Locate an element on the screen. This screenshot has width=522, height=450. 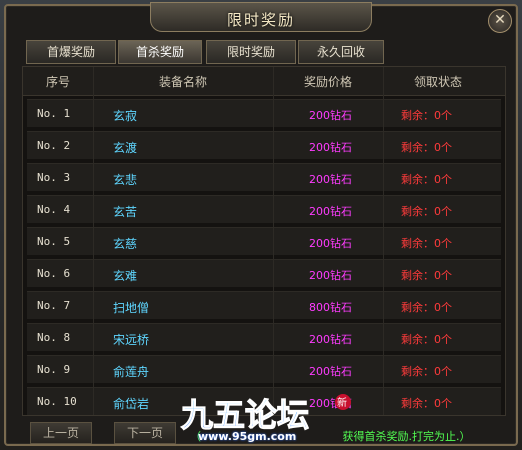
watermark-logo: 九五论坛 新 is located at coordinates (265, 413).